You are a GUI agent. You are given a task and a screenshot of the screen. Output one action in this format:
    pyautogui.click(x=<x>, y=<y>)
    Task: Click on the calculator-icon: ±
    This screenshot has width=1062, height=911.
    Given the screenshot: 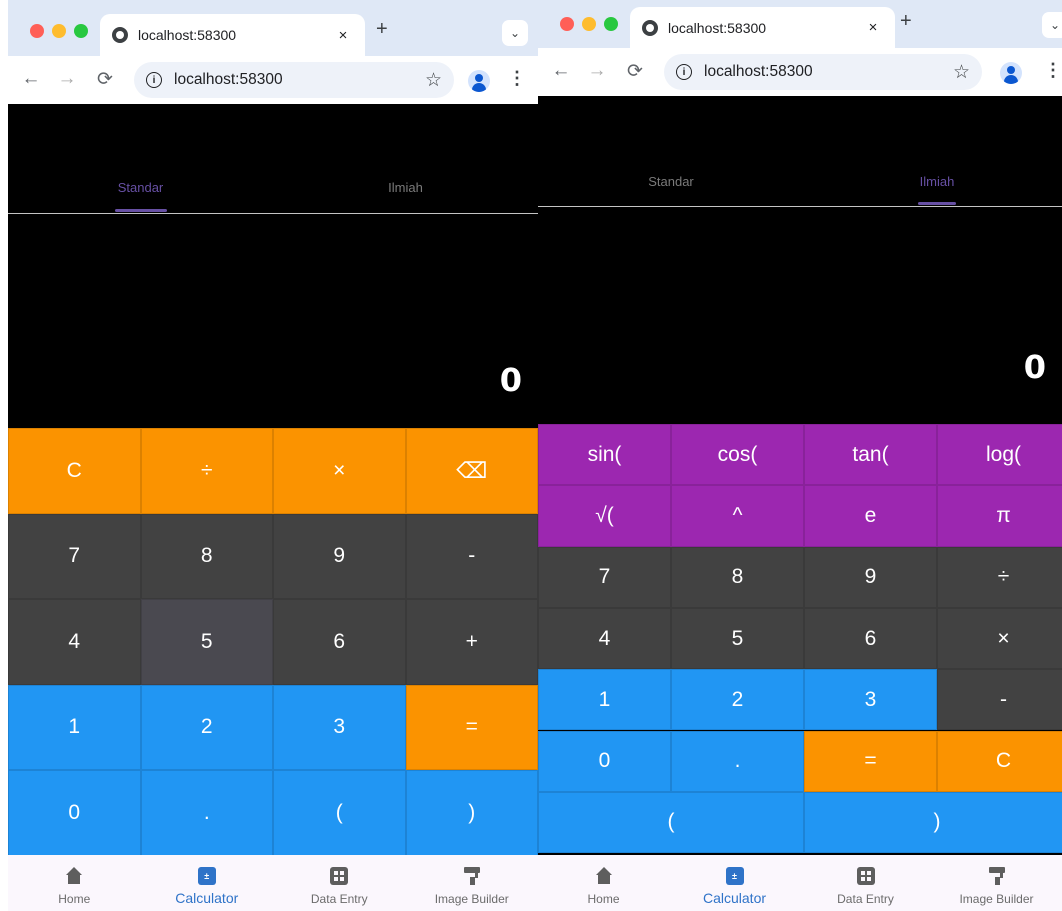 What is the action you would take?
    pyautogui.click(x=734, y=876)
    